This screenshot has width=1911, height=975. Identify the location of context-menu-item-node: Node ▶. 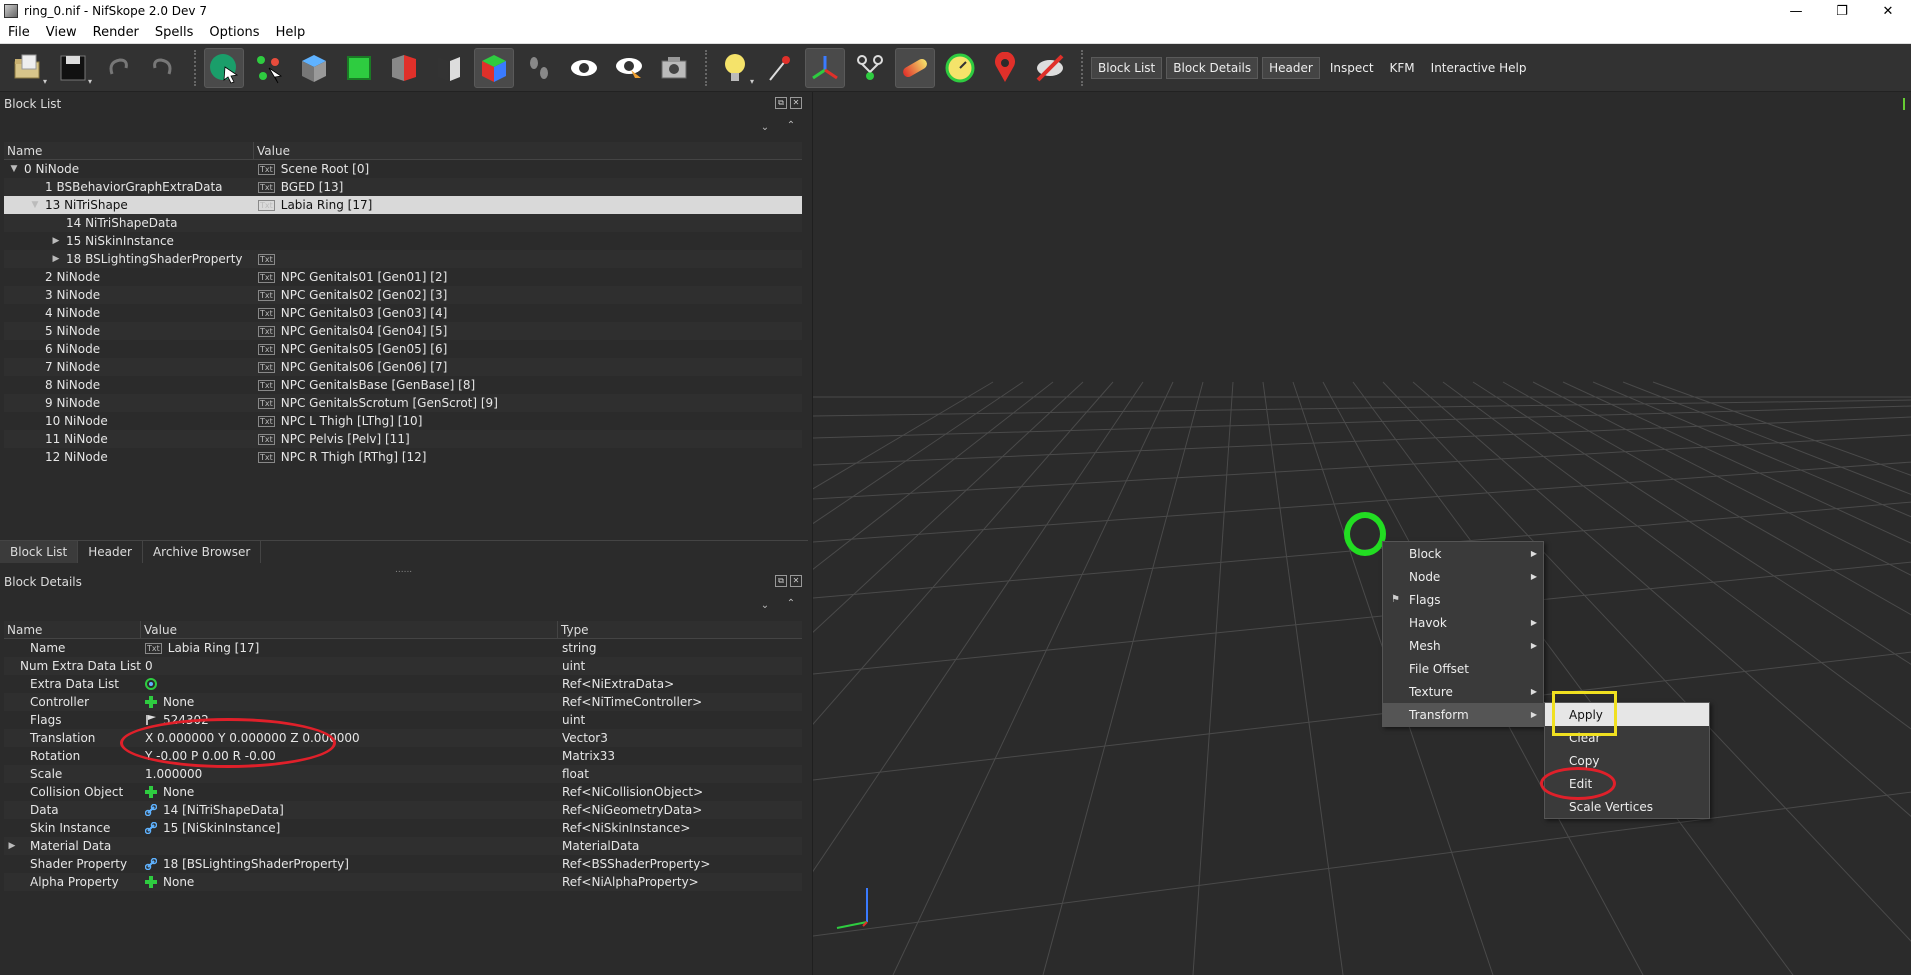
(1463, 576).